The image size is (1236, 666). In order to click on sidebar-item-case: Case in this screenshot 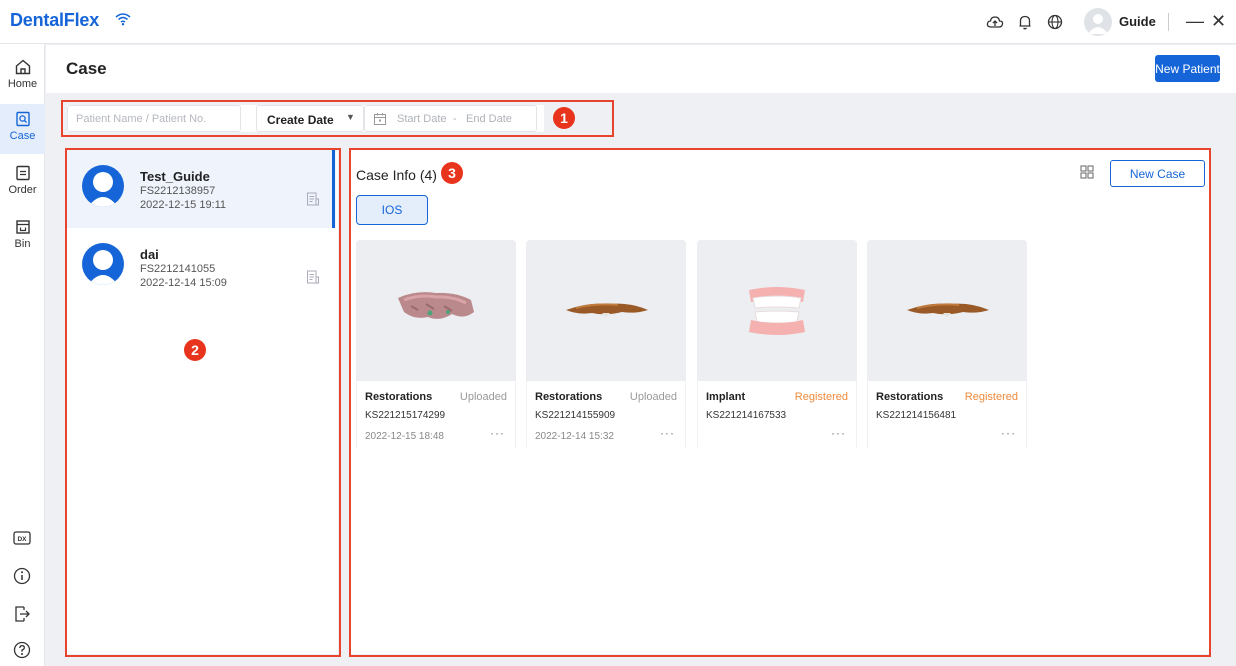, I will do `click(22, 129)`.